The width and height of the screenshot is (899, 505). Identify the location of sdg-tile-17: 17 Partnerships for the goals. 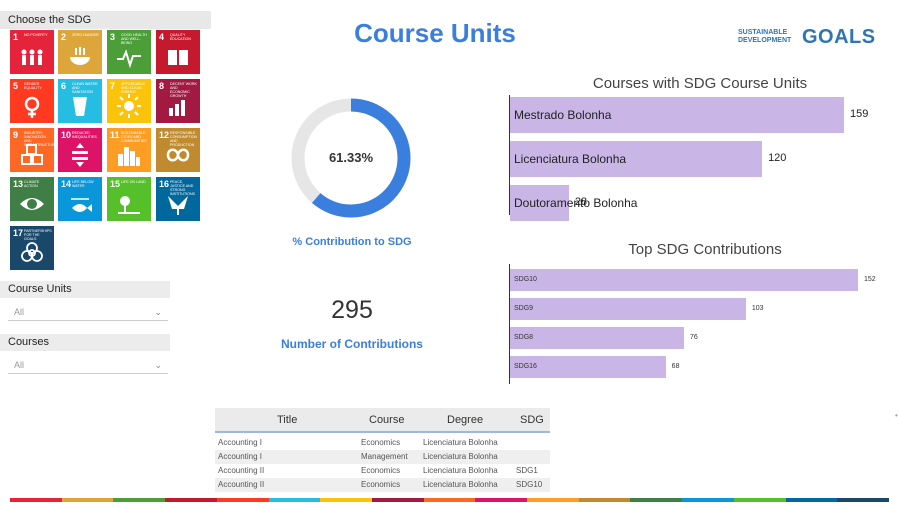
(32, 248).